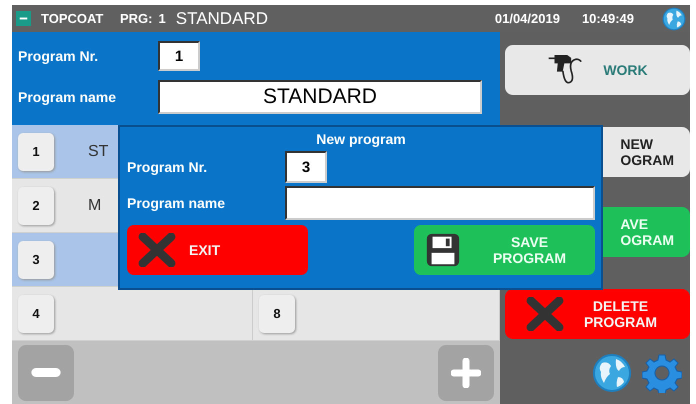 This screenshot has width=696, height=404. I want to click on time-label: 10:49:49, so click(608, 18).